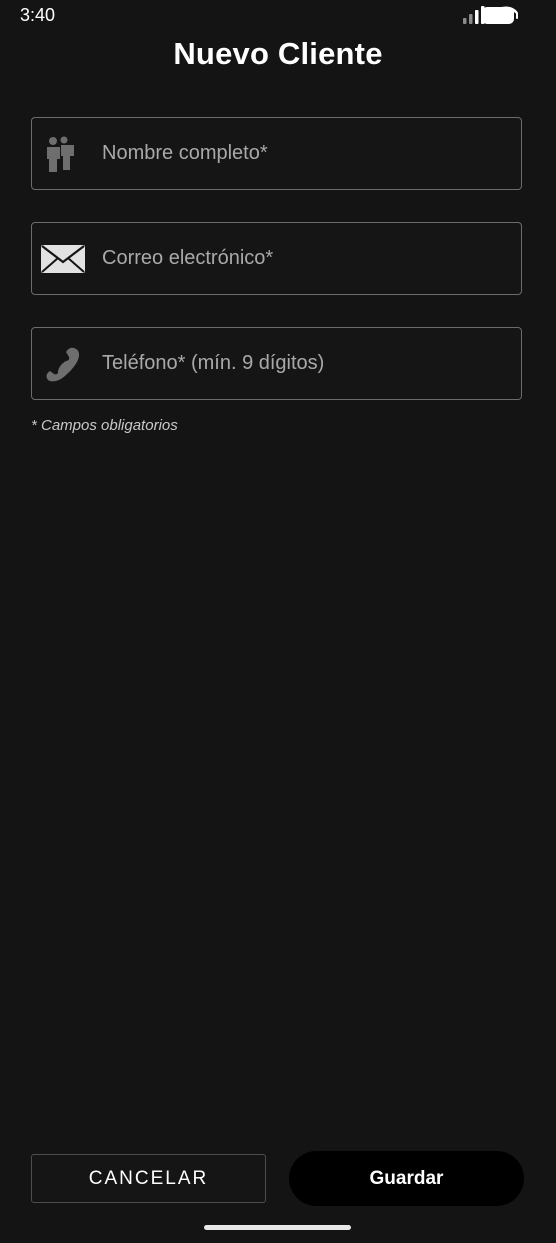 Image resolution: width=556 pixels, height=1243 pixels. I want to click on phone-field, so click(276, 363).